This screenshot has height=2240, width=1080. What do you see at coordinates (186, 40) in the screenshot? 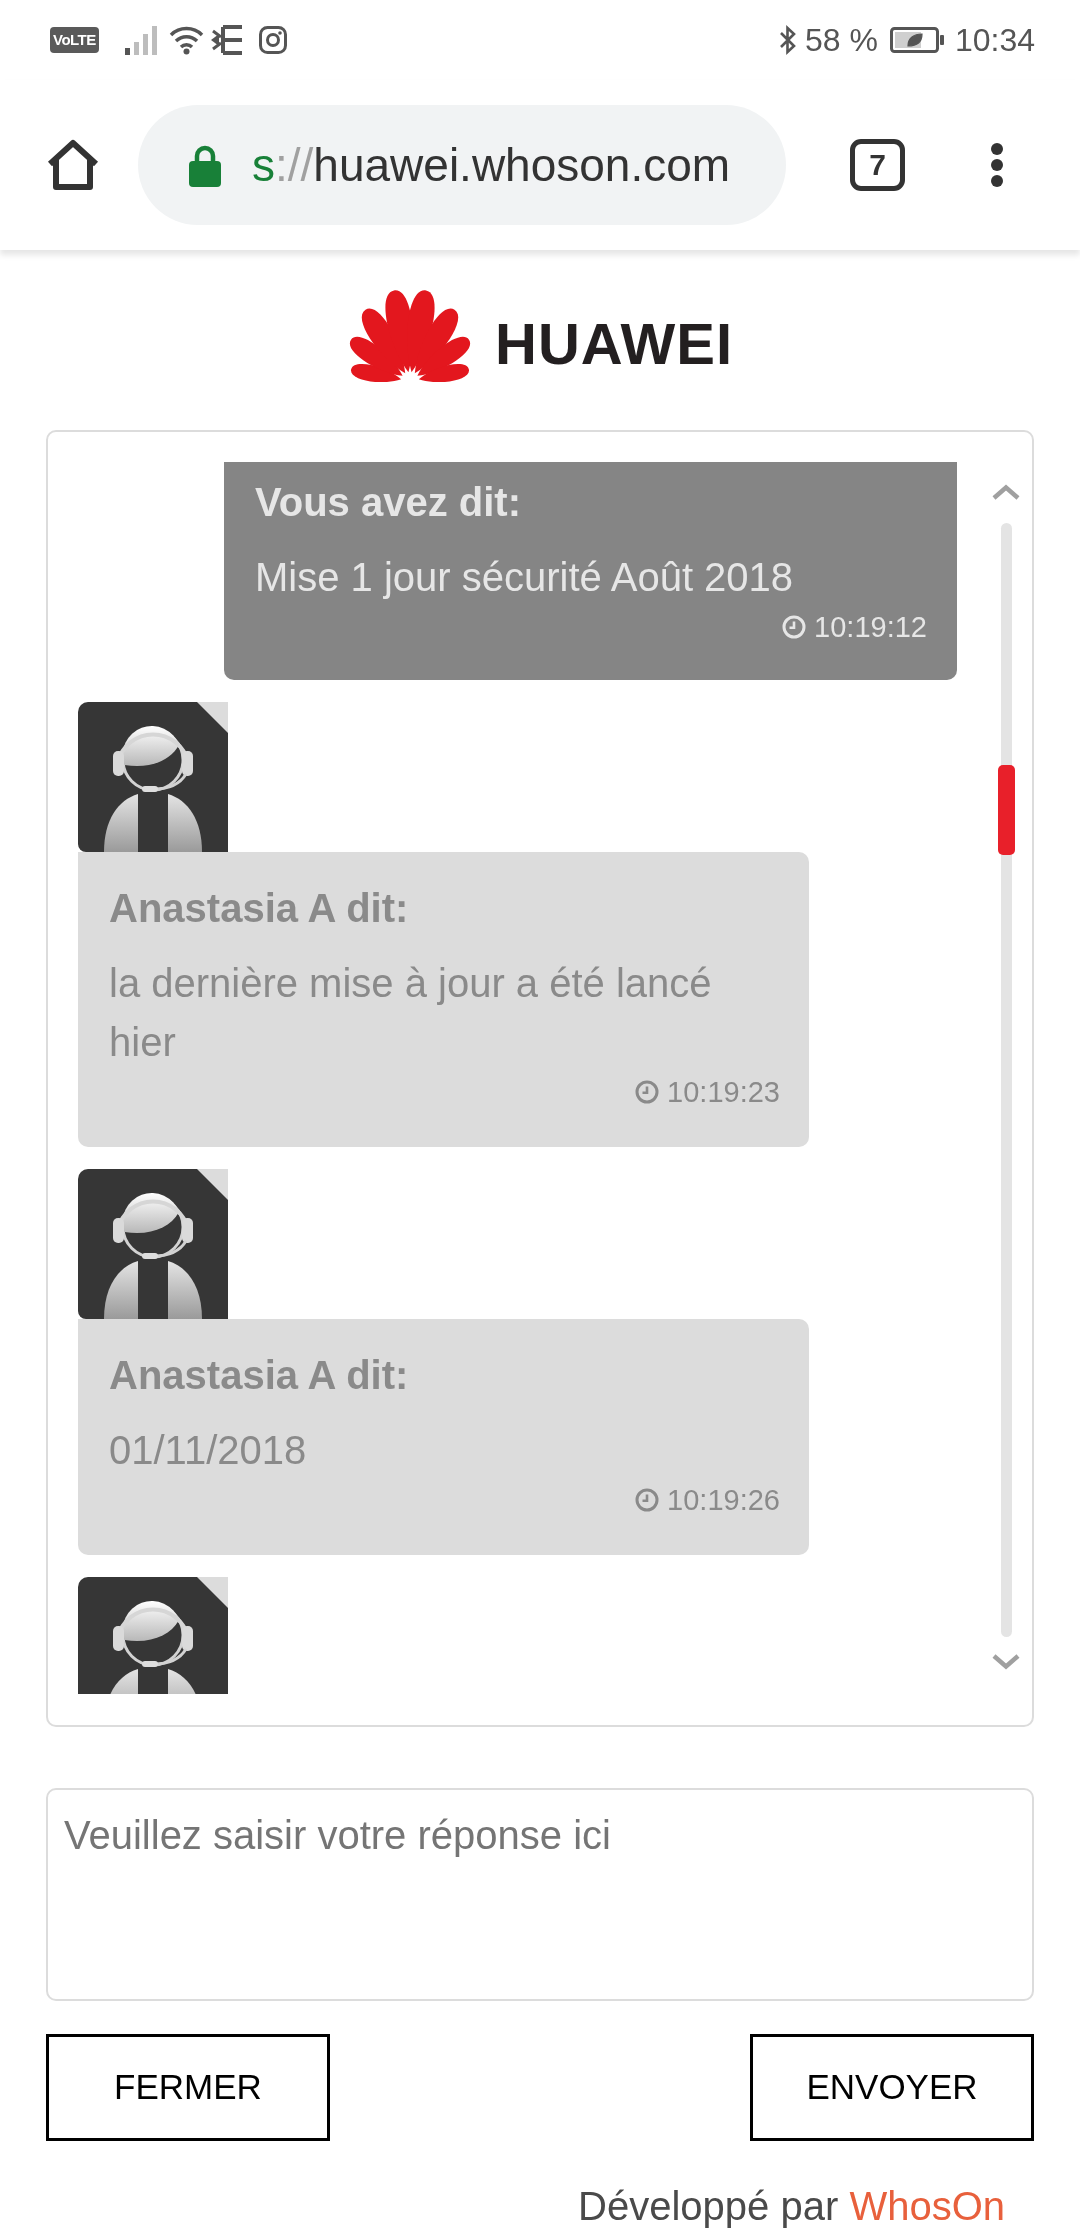
I see `wifi-icon` at bounding box center [186, 40].